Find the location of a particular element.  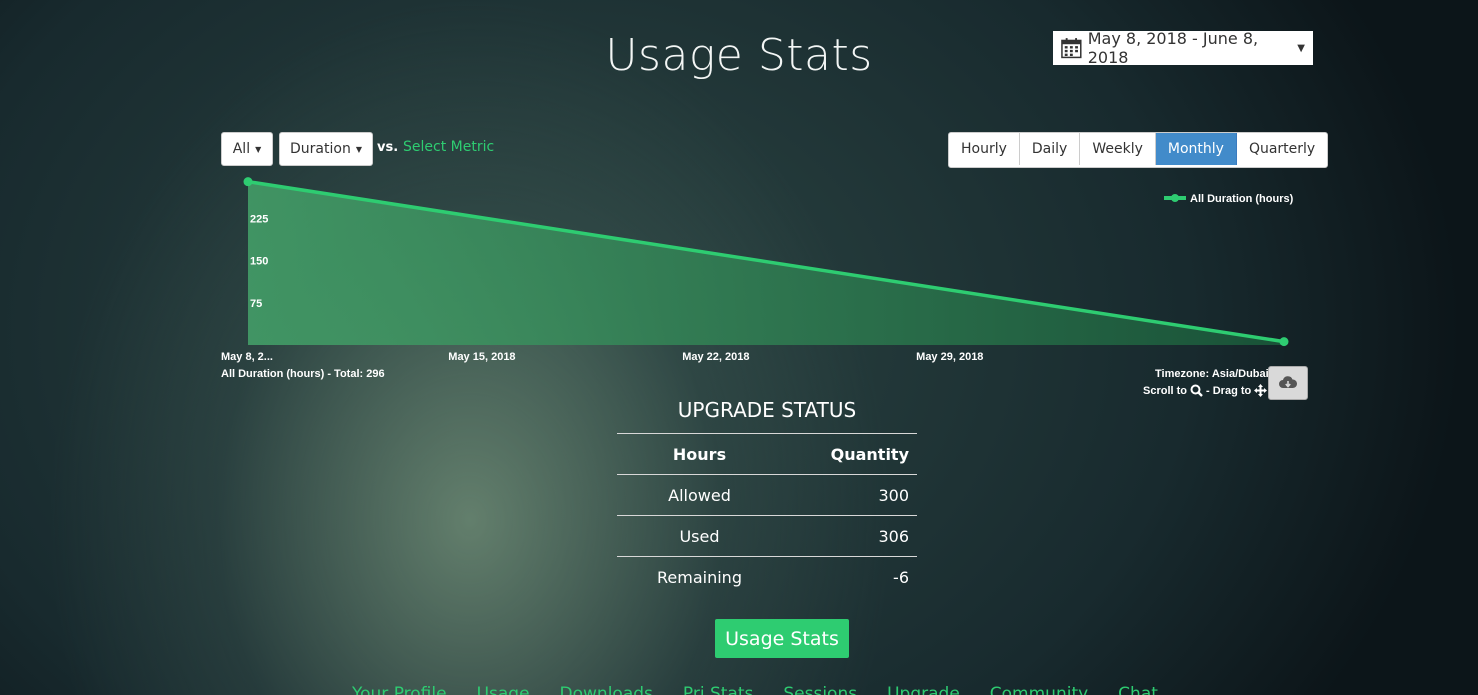

table-header-row: Hours Quantity is located at coordinates (767, 454).